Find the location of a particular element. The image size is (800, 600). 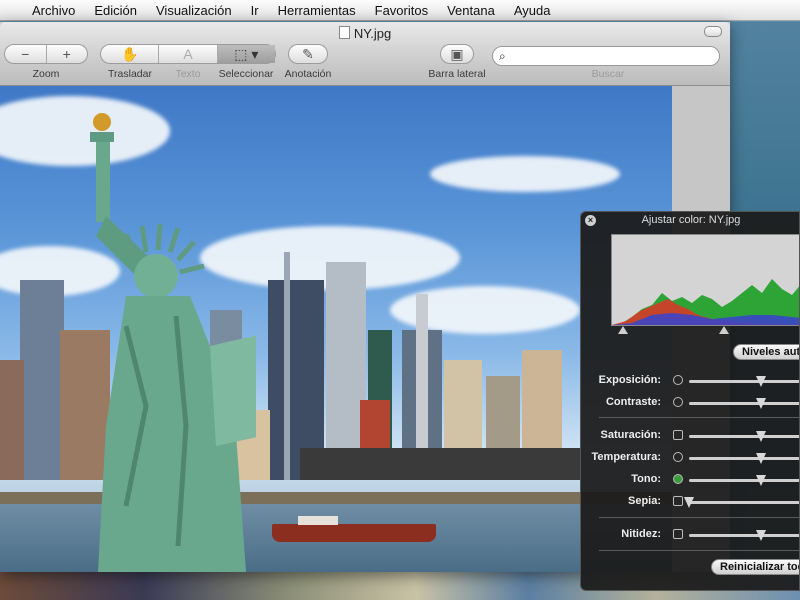

zoom-out-button: − is located at coordinates (25, 54).